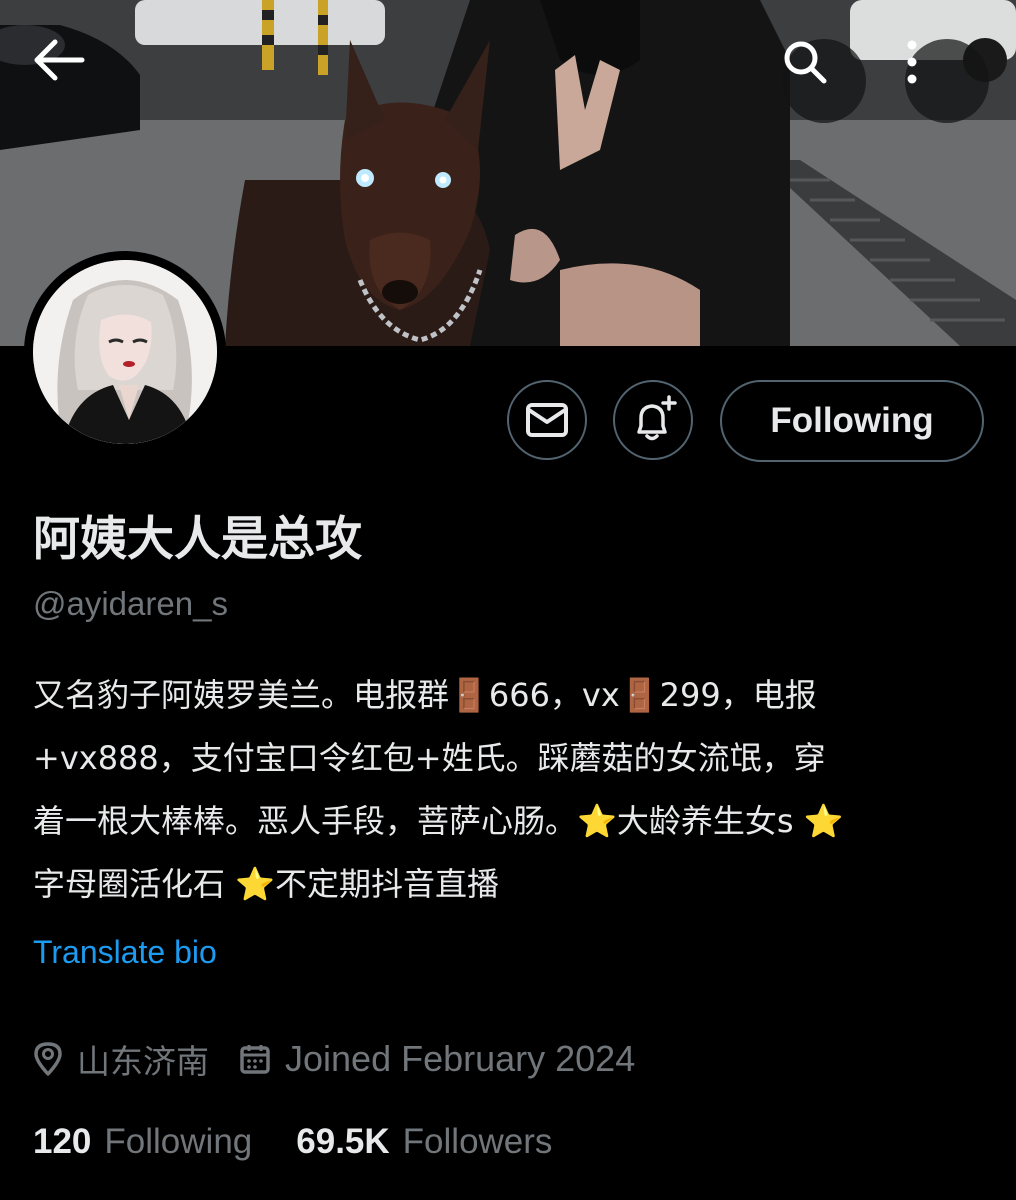  I want to click on profile-avatar, so click(125, 352).